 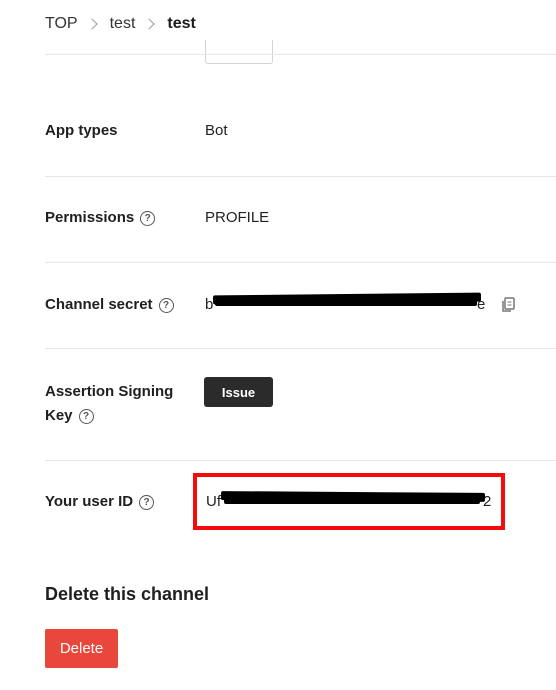 I want to click on breadcrumb-provider: test, so click(x=123, y=24).